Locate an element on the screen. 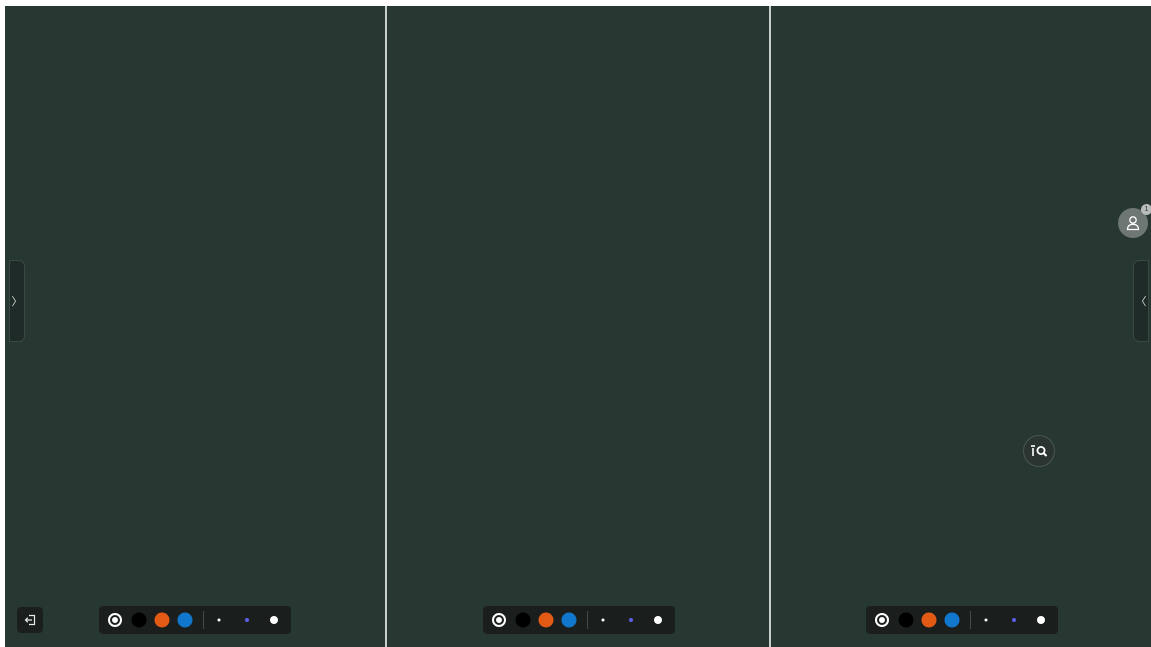 This screenshot has width=1151, height=647. participants-button: 1 is located at coordinates (1134, 221).